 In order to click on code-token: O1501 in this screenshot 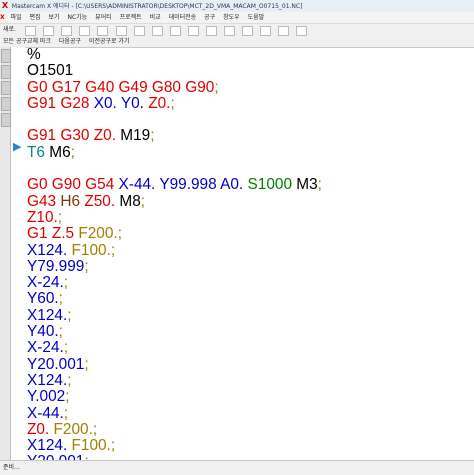, I will do `click(50, 71)`.